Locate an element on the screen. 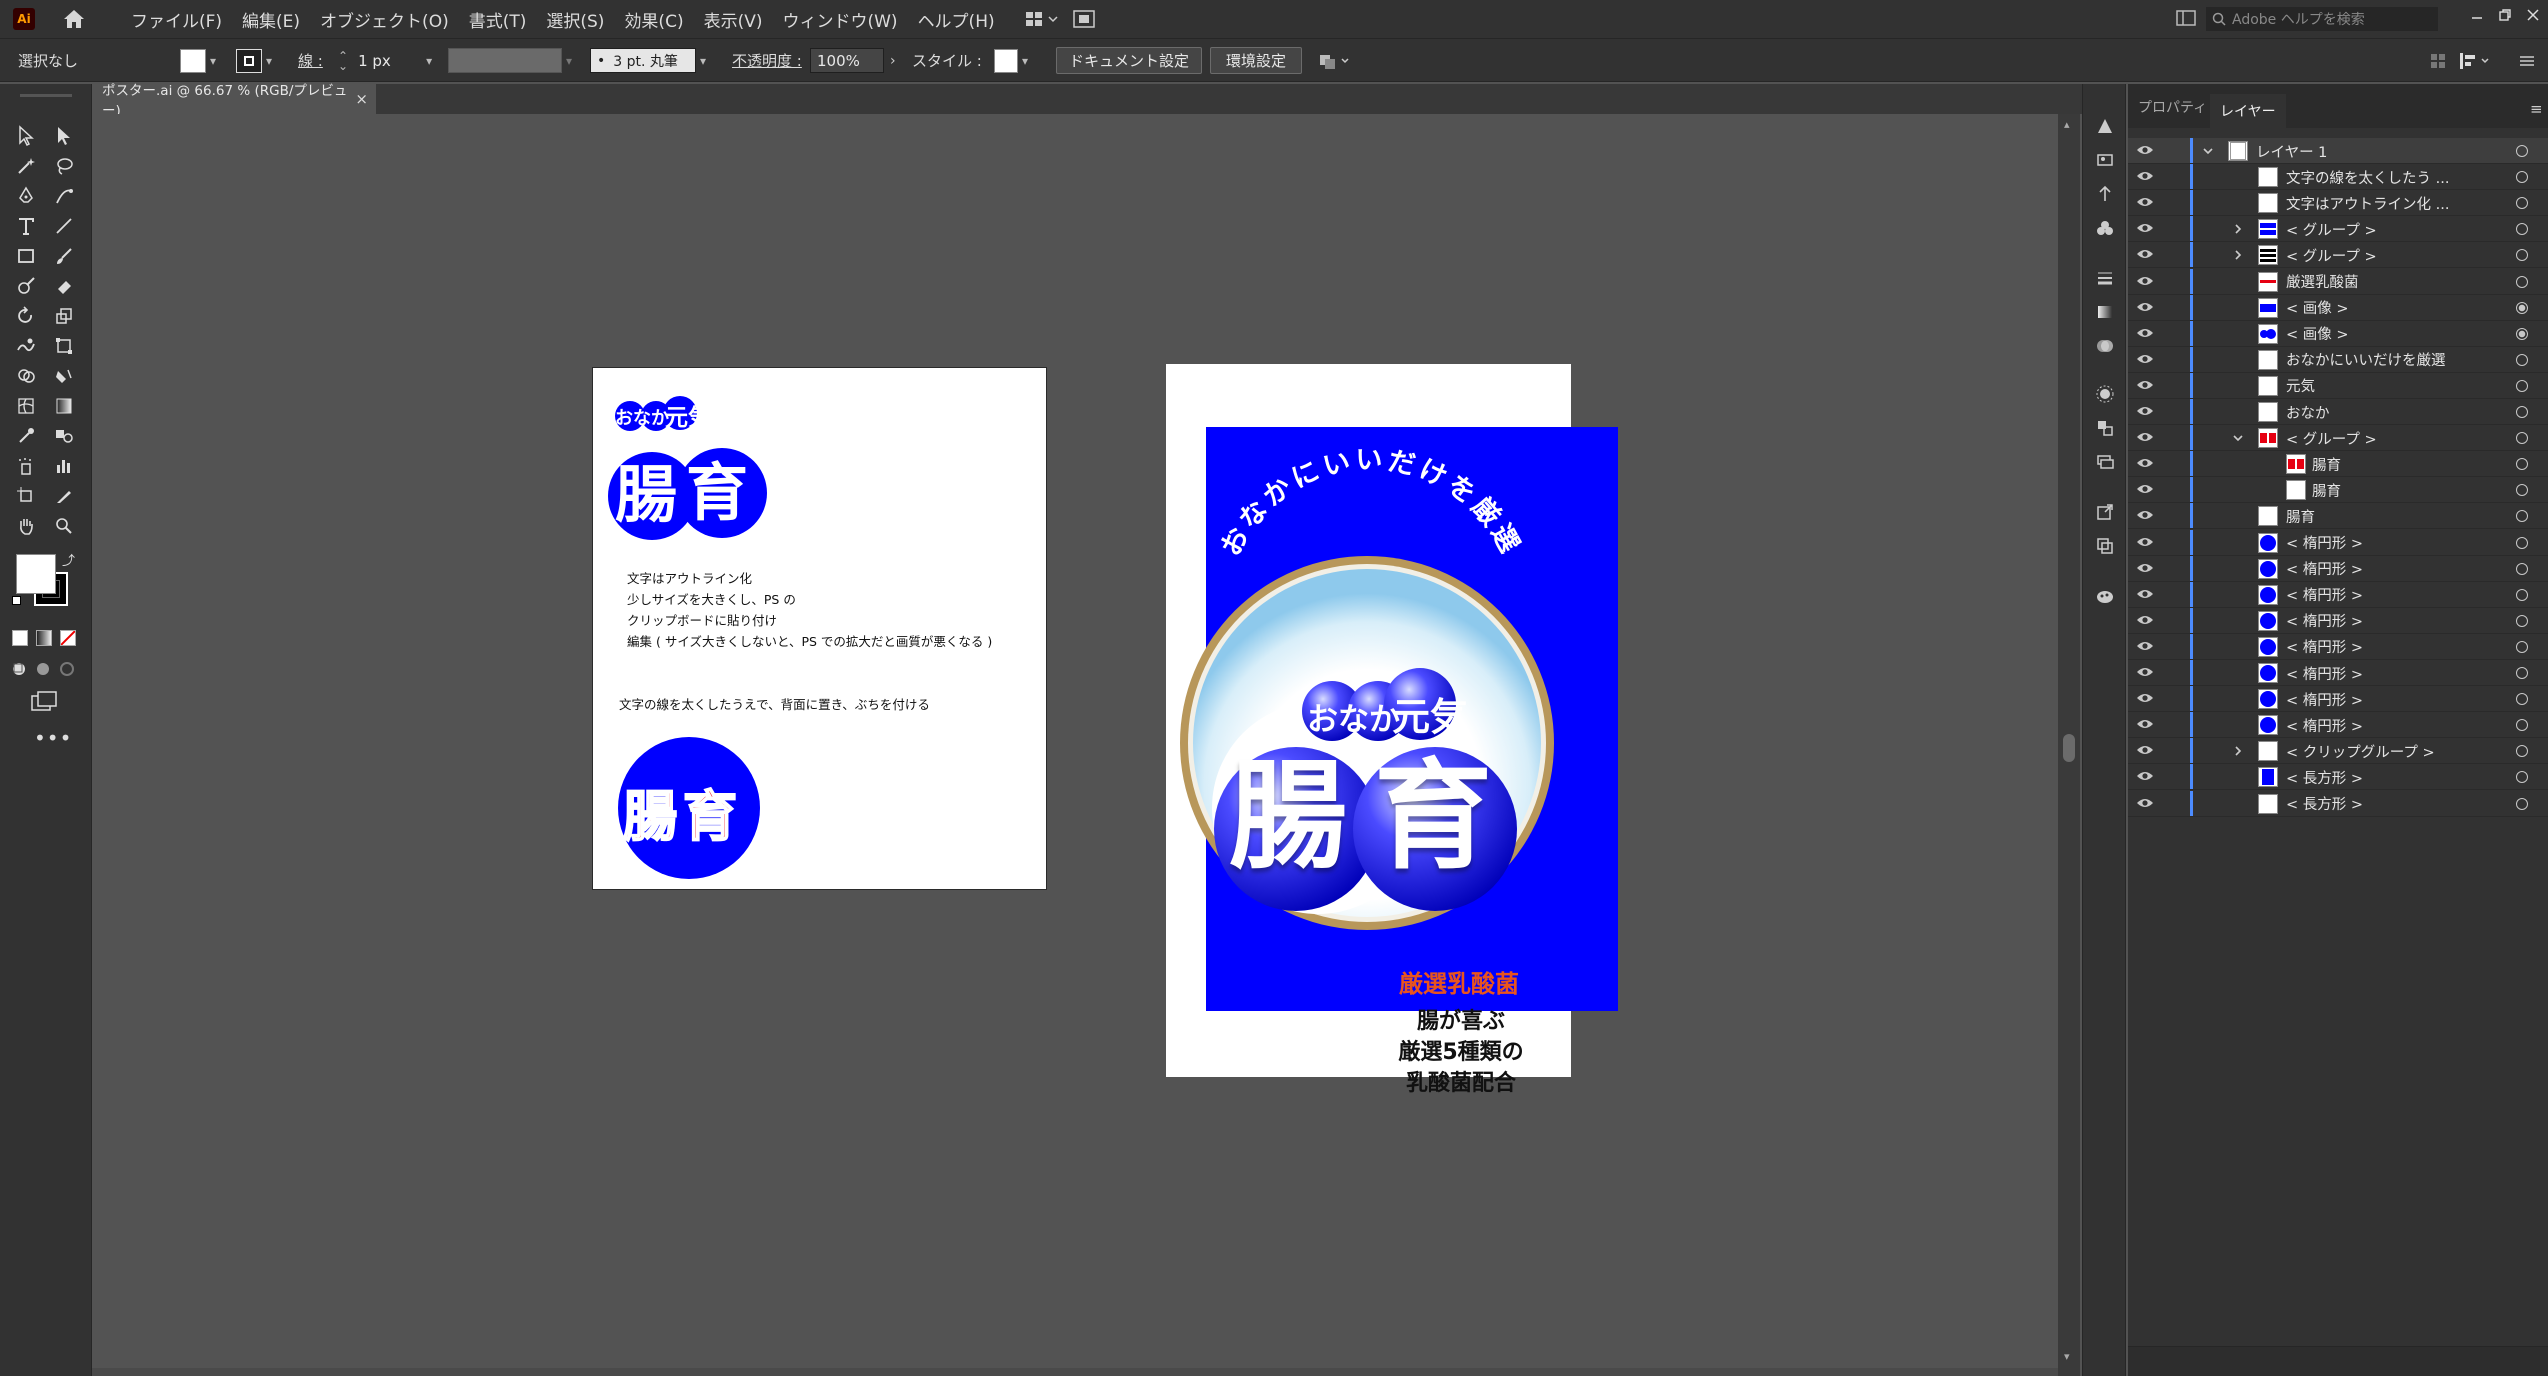 The image size is (2548, 1376). screen-mode-icon is located at coordinates (44, 702).